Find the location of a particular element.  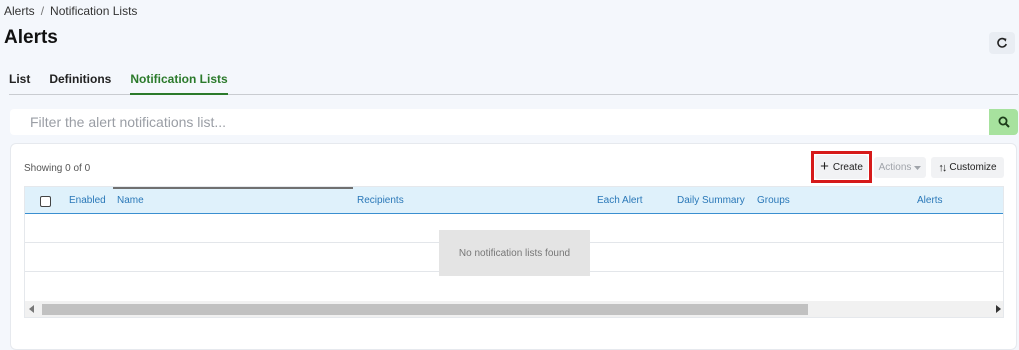

column-header-alerts: Alerts is located at coordinates (930, 200).